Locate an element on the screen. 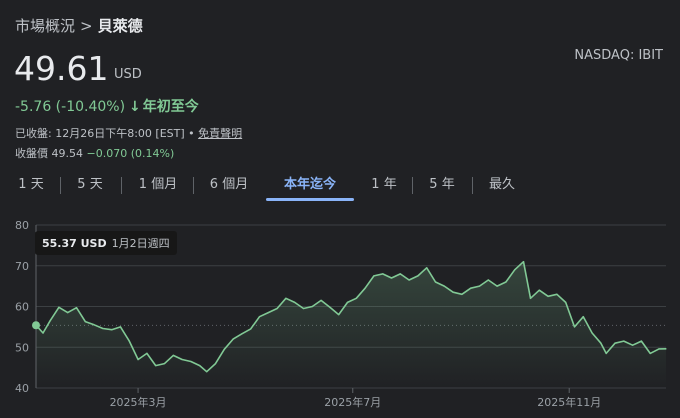 The height and width of the screenshot is (418, 680). market-closed-info: 已收盤: 12月26日下午8:00 [EST] • 免責聲明 is located at coordinates (128, 133).